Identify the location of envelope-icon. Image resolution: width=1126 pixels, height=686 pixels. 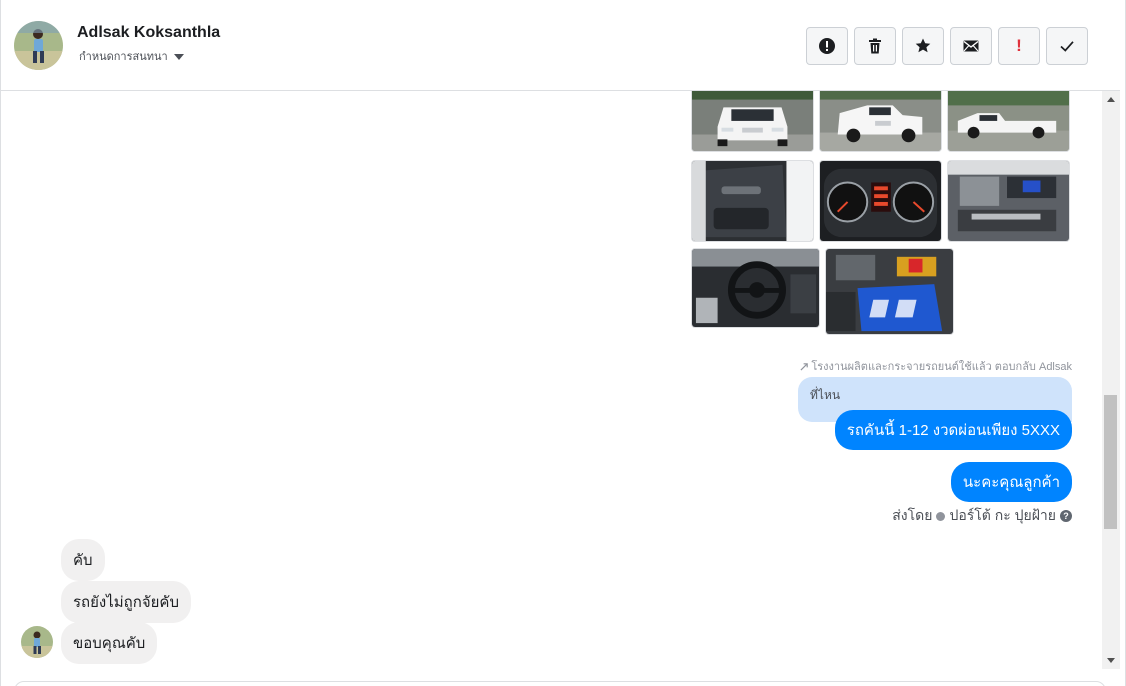
(971, 46).